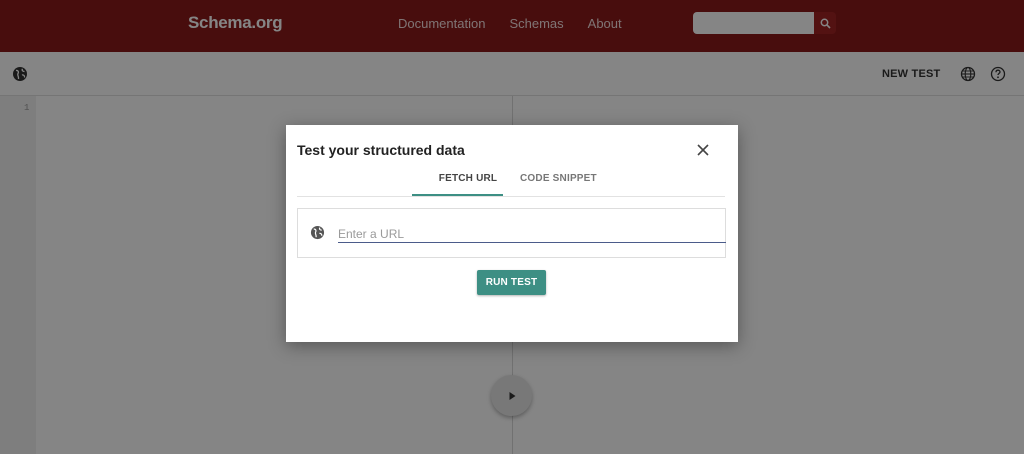 Image resolution: width=1024 pixels, height=454 pixels. I want to click on close-icon, so click(703, 150).